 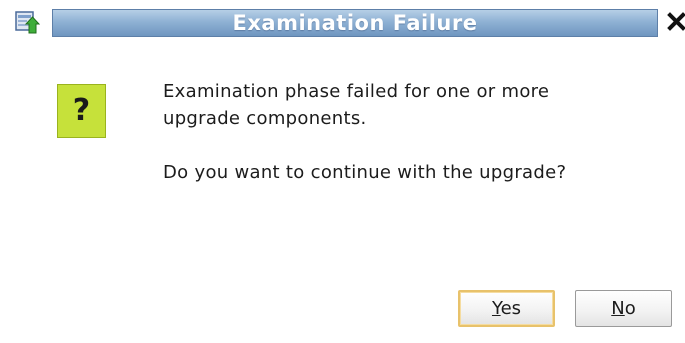 I want to click on yes-button: Yes, so click(x=506, y=308).